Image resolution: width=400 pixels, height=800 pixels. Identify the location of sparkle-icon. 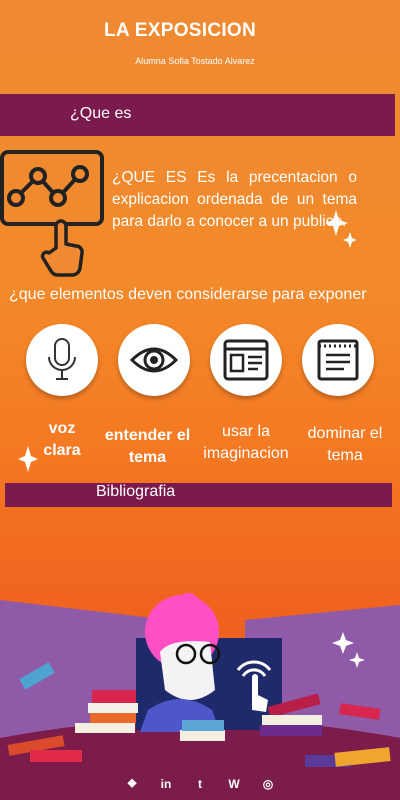
(341, 229).